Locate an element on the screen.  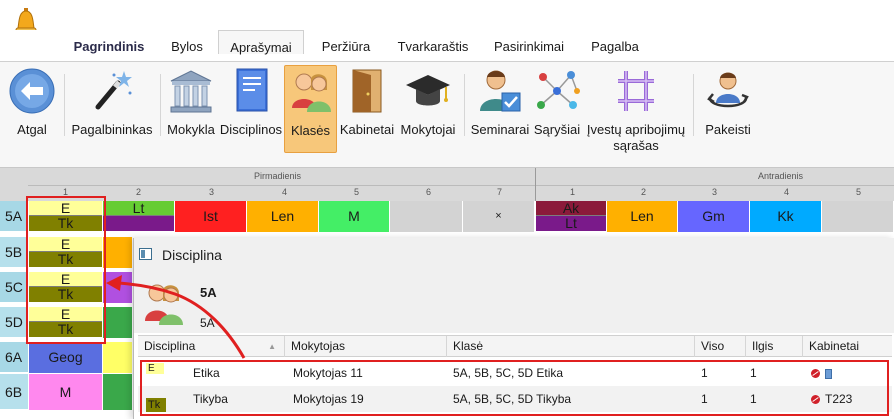
period-number: 1 is located at coordinates (572, 192).